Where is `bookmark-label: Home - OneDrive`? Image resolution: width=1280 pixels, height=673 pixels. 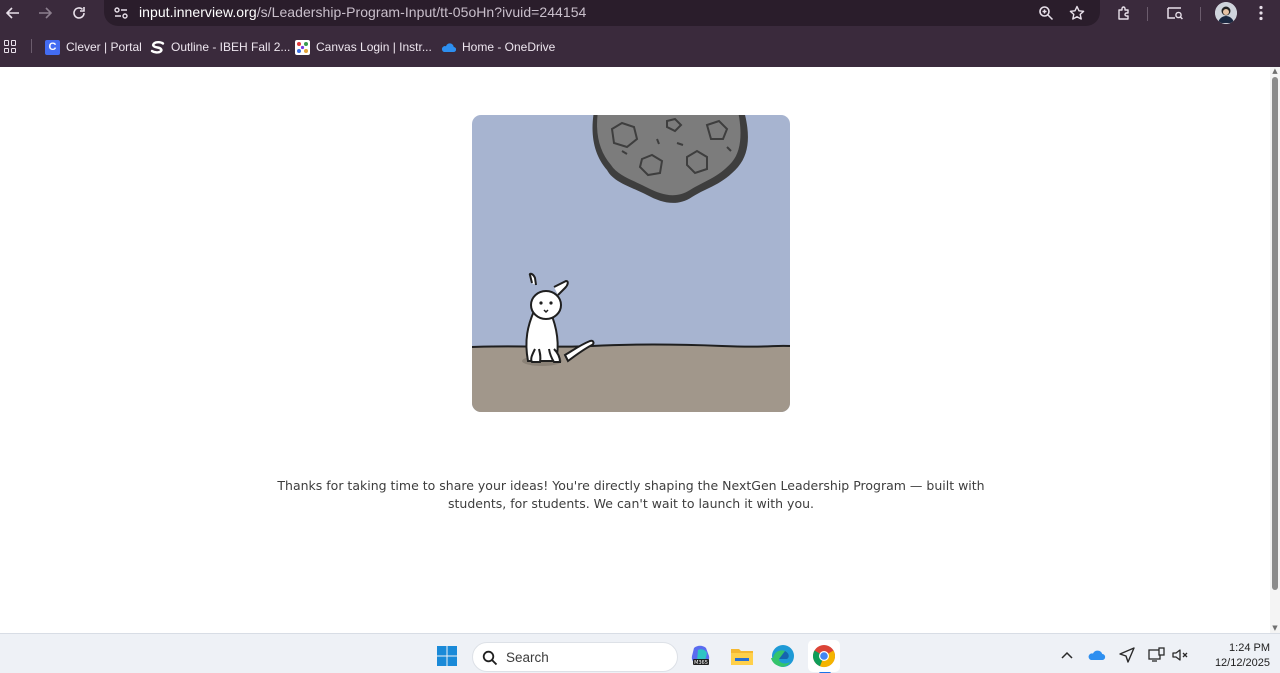
bookmark-label: Home - OneDrive is located at coordinates (509, 47).